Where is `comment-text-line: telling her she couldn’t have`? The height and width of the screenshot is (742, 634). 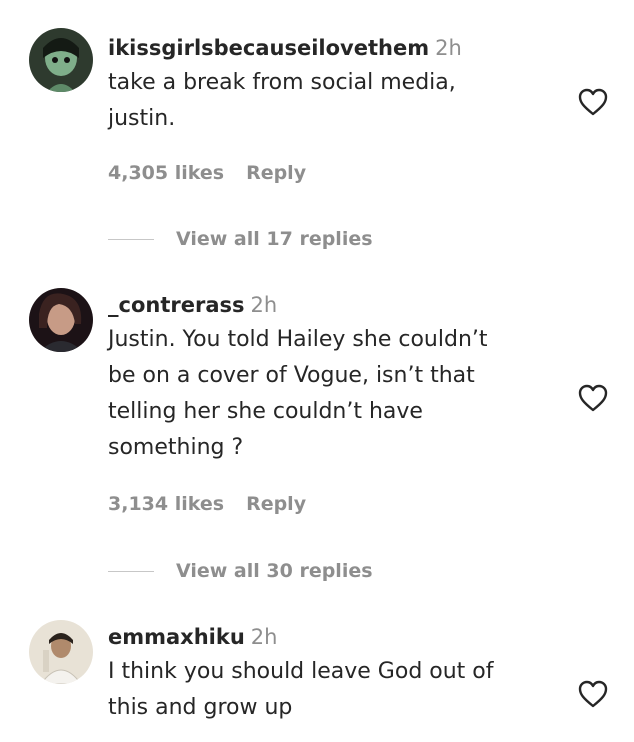 comment-text-line: telling her she couldn’t have is located at coordinates (265, 411).